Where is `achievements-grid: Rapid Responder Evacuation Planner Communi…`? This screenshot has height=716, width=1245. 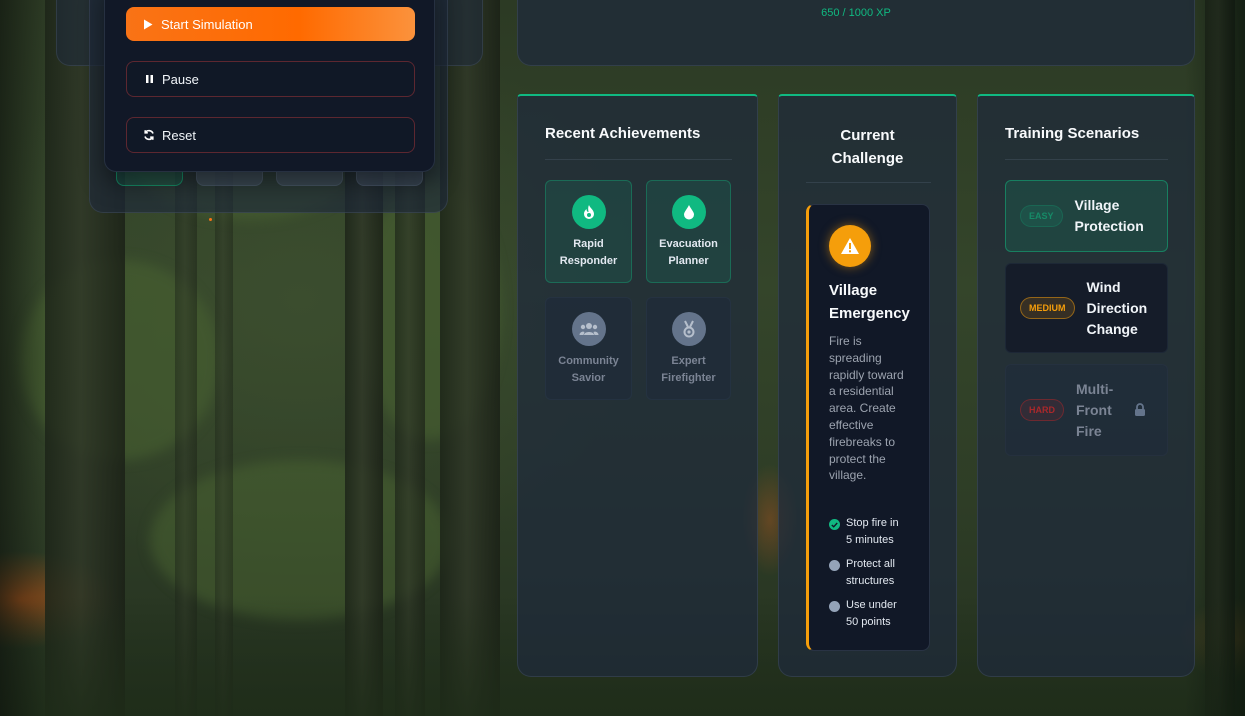 achievements-grid: Rapid Responder Evacuation Planner Communi… is located at coordinates (638, 290).